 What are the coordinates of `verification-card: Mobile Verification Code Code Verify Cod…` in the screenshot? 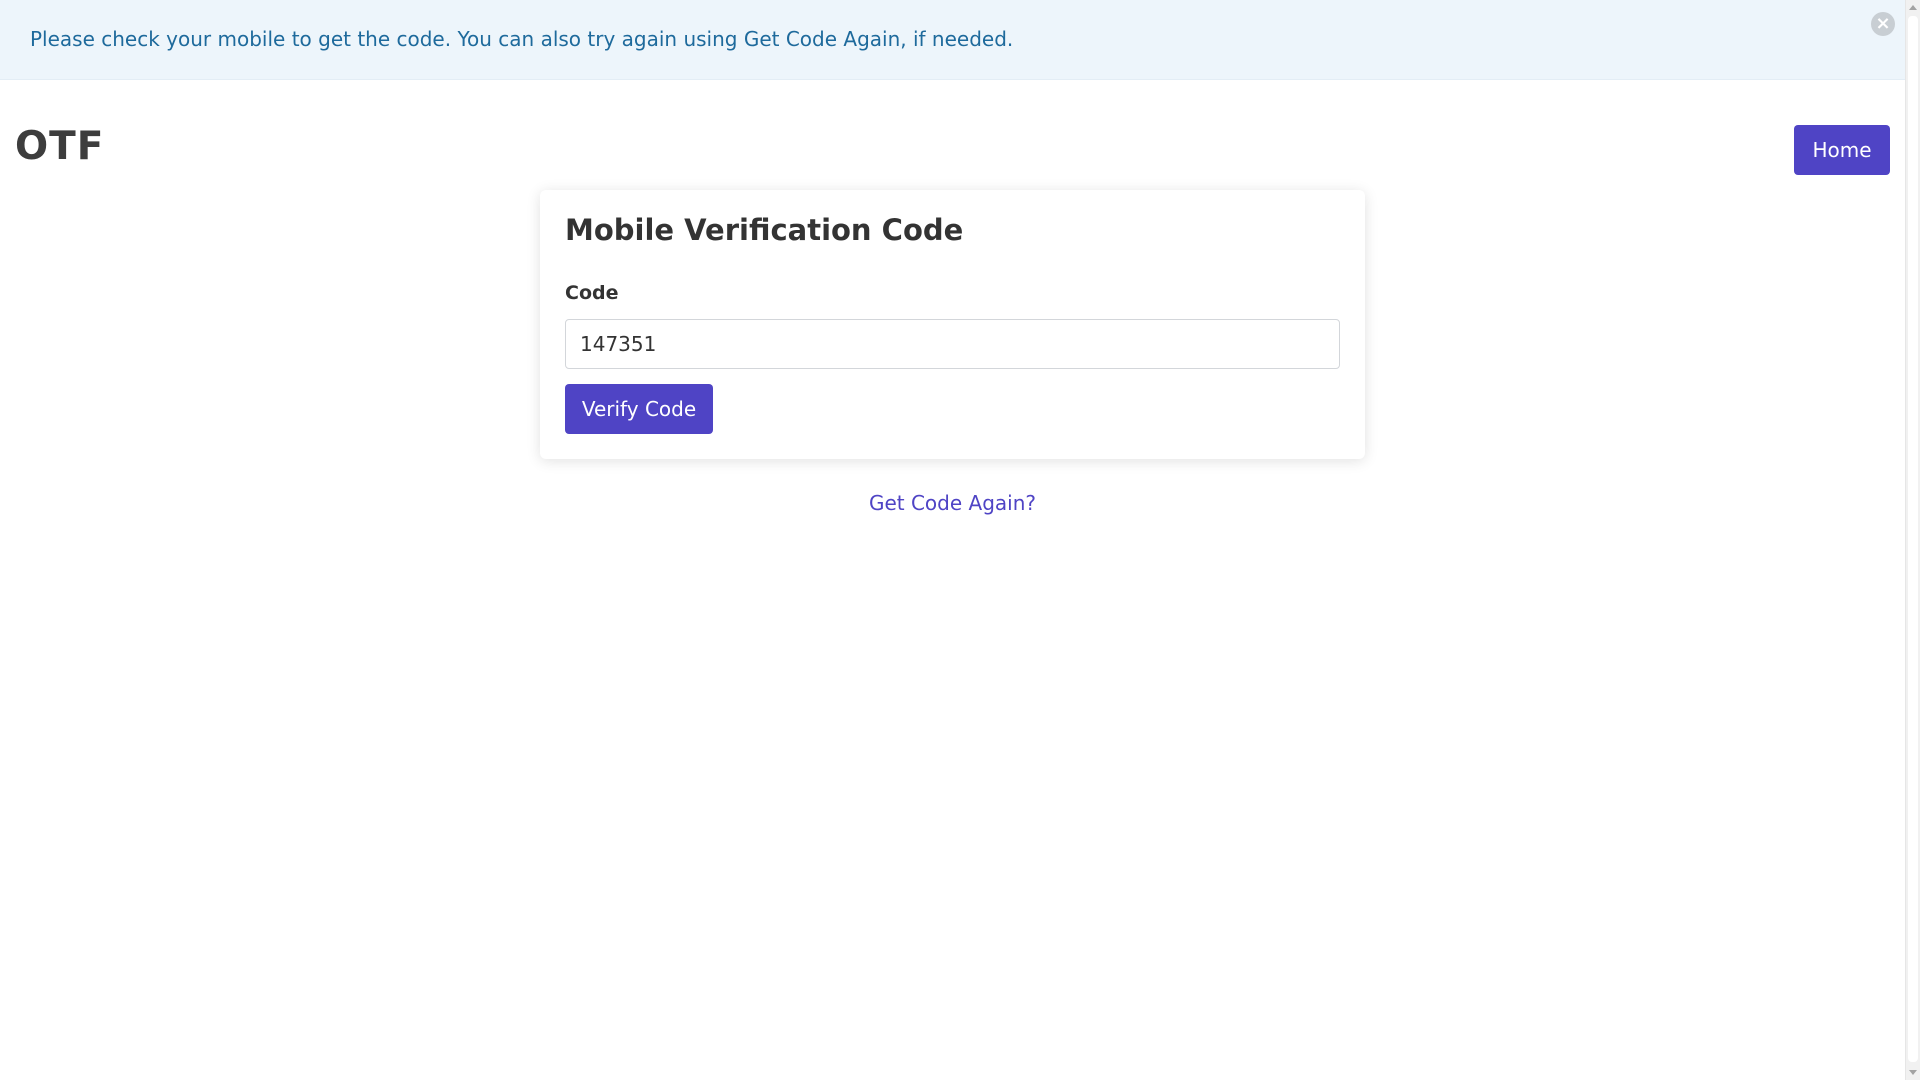 It's located at (952, 324).